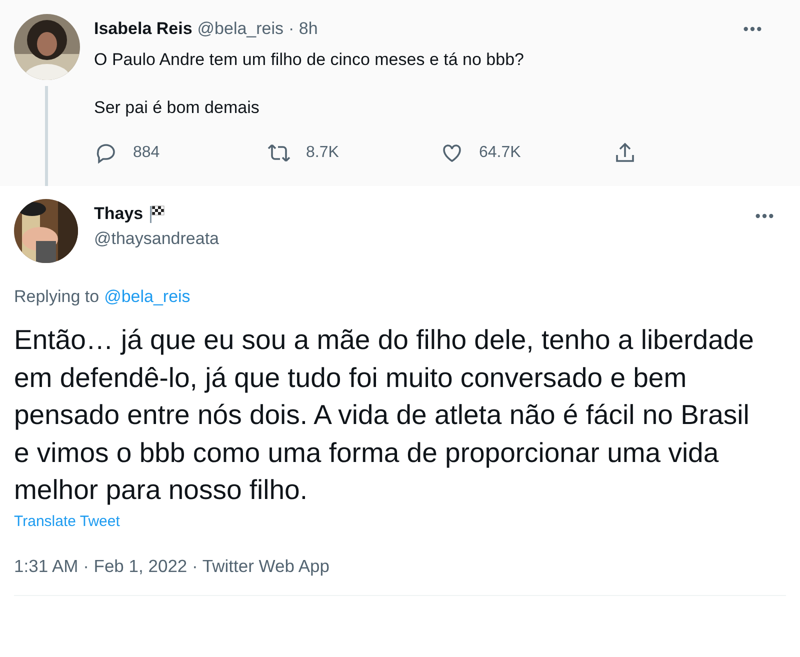 The width and height of the screenshot is (800, 657). Describe the element at coordinates (322, 153) in the screenshot. I see `action-count: 8.7K` at that location.